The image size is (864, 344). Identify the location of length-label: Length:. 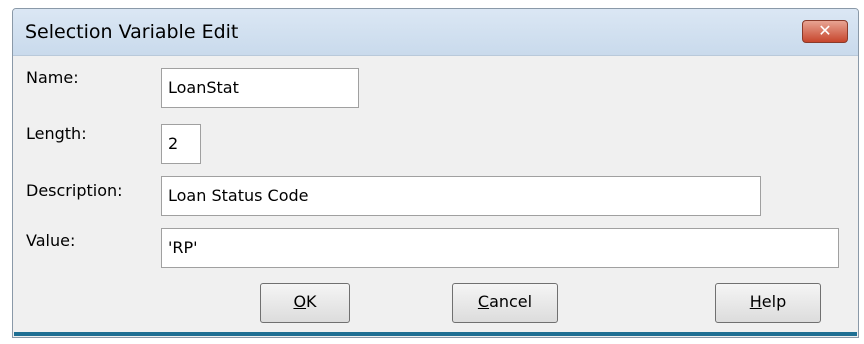
(56, 133).